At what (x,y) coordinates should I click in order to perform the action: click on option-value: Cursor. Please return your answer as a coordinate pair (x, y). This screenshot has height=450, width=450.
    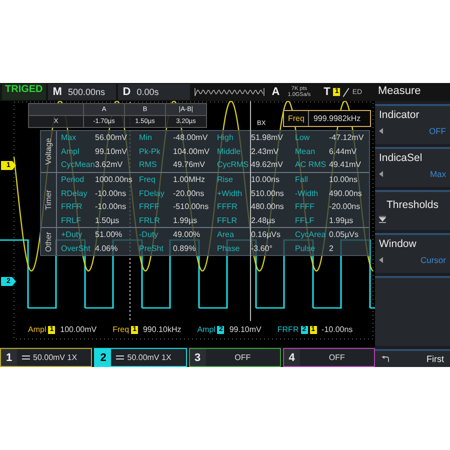
    Looking at the image, I should click on (433, 260).